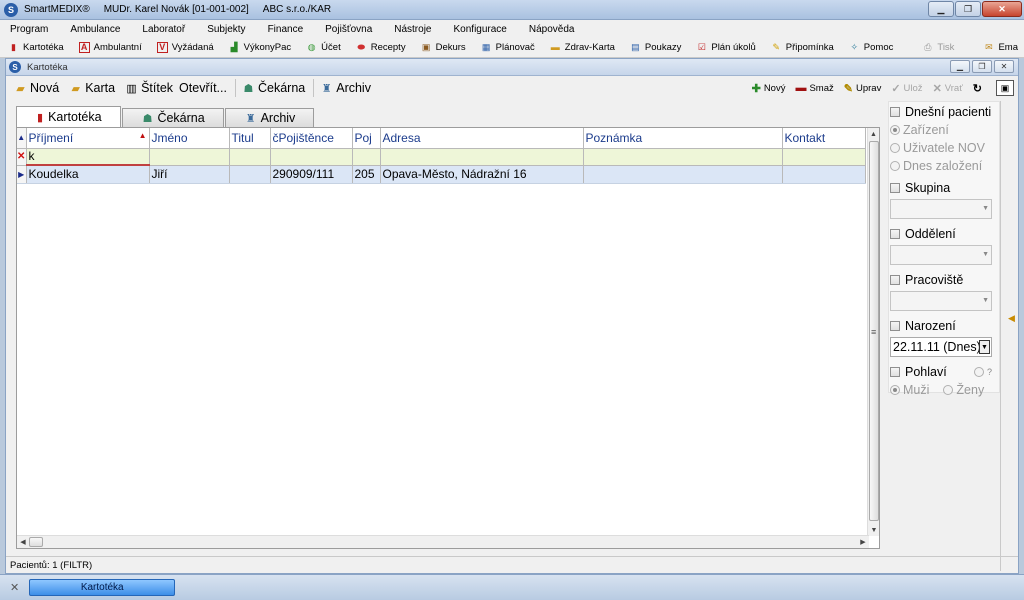  I want to click on tool-vyzadana: V Vyžádaná, so click(185, 47).